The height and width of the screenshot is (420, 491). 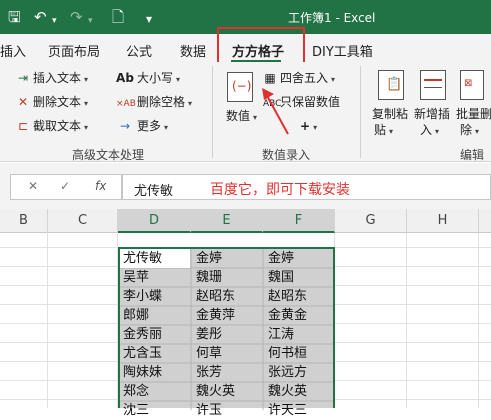 What do you see at coordinates (155, 353) in the screenshot?
I see `table-cell: 尤含玉` at bounding box center [155, 353].